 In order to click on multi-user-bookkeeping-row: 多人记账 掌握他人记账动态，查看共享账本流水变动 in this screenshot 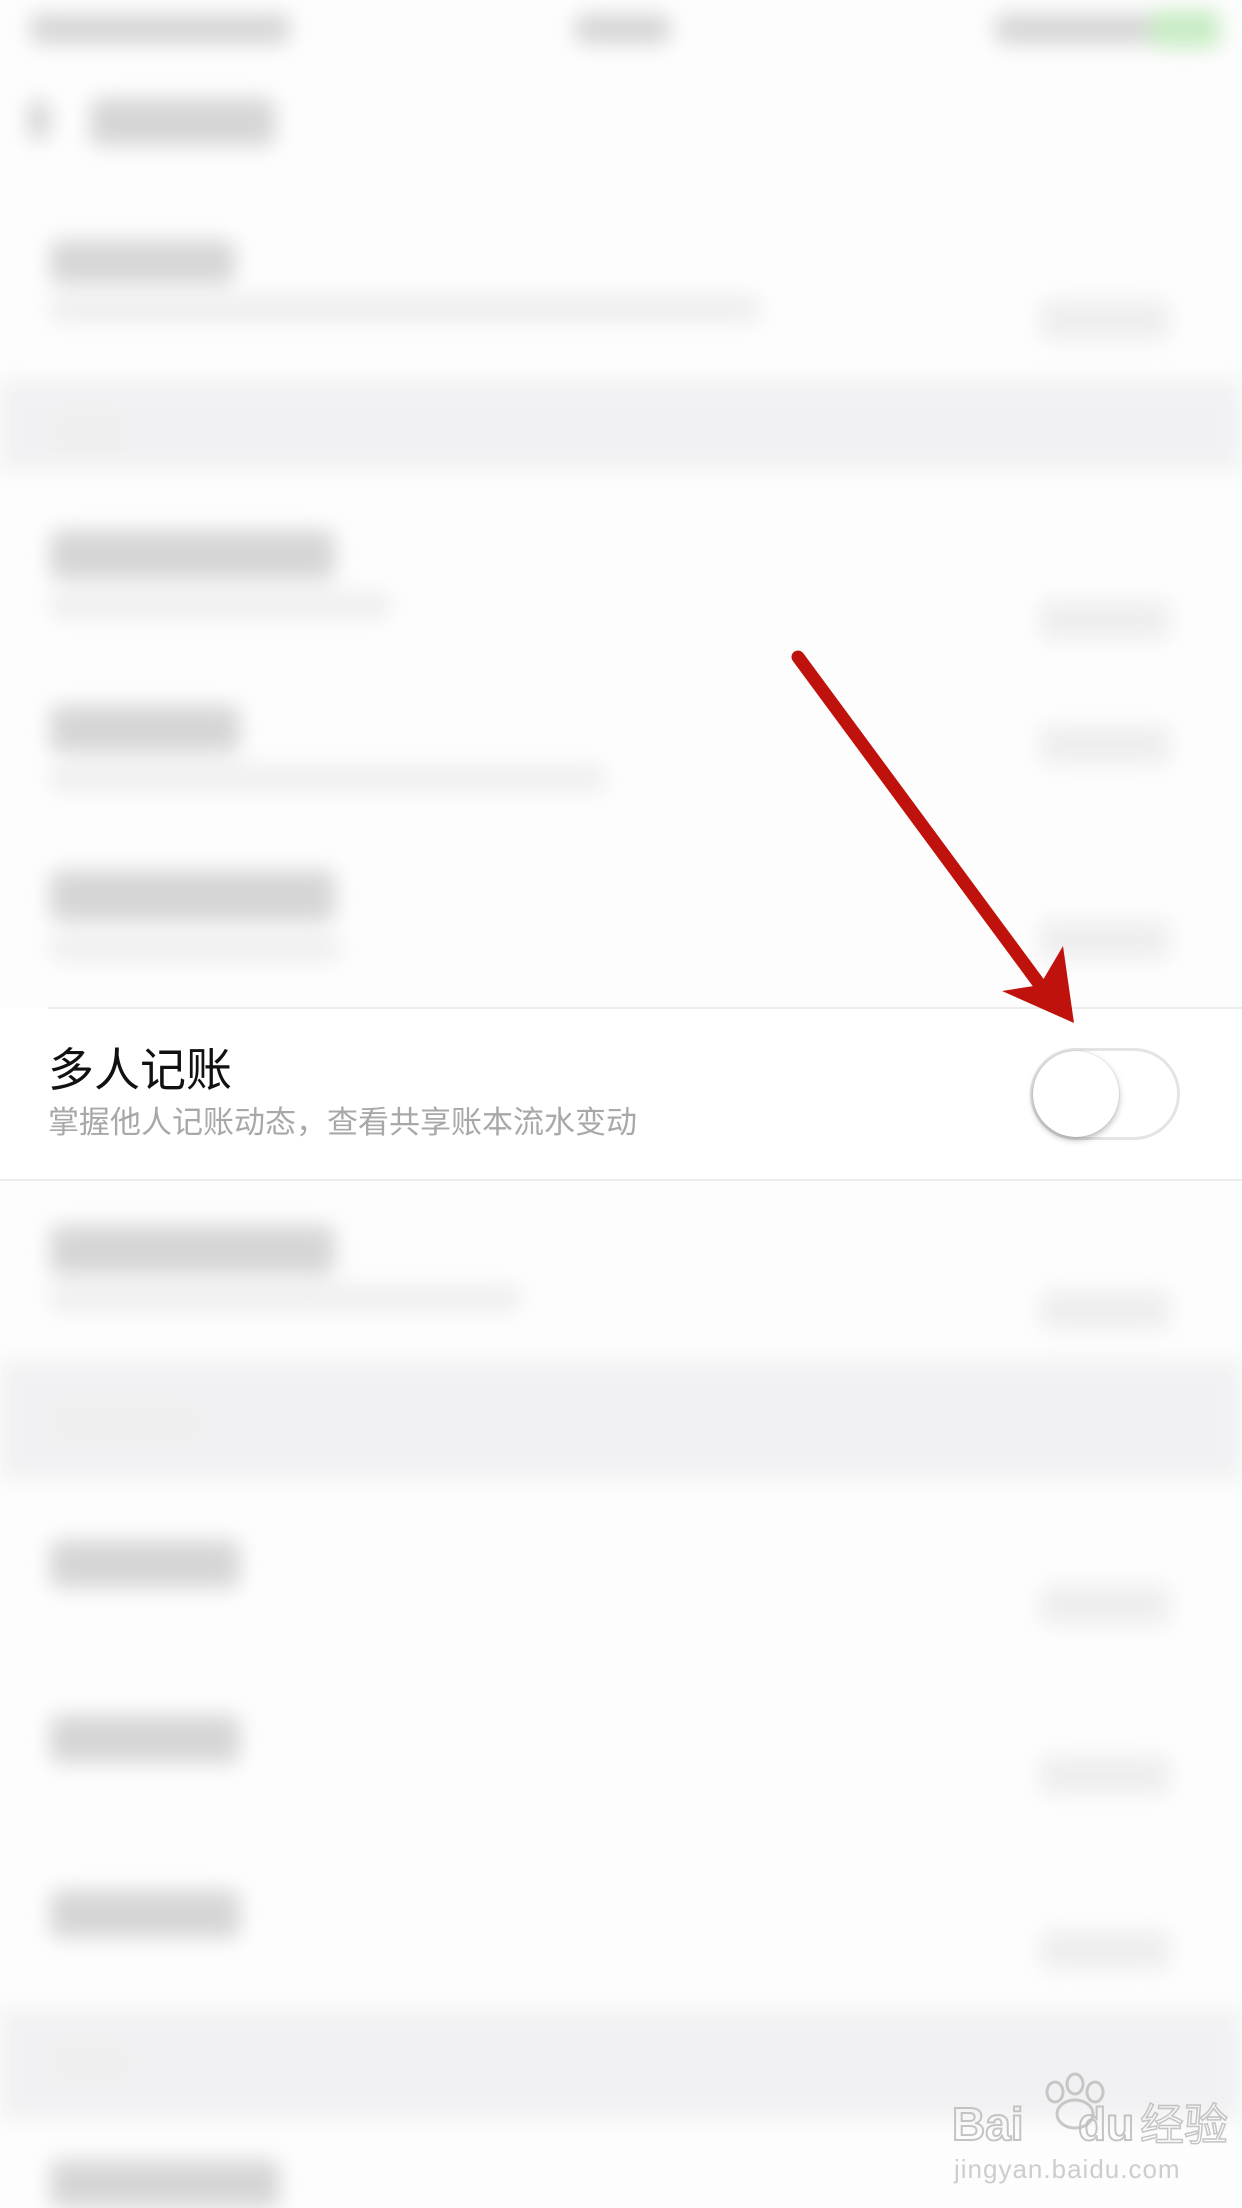, I will do `click(621, 1094)`.